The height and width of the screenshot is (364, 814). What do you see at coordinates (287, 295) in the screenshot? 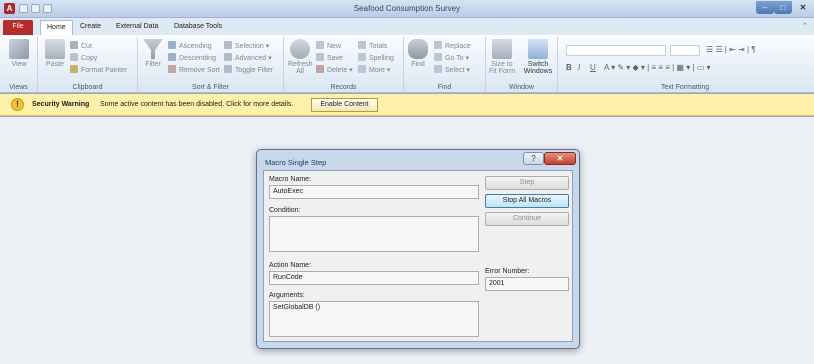
I see `arguments-label: Arguments:` at bounding box center [287, 295].